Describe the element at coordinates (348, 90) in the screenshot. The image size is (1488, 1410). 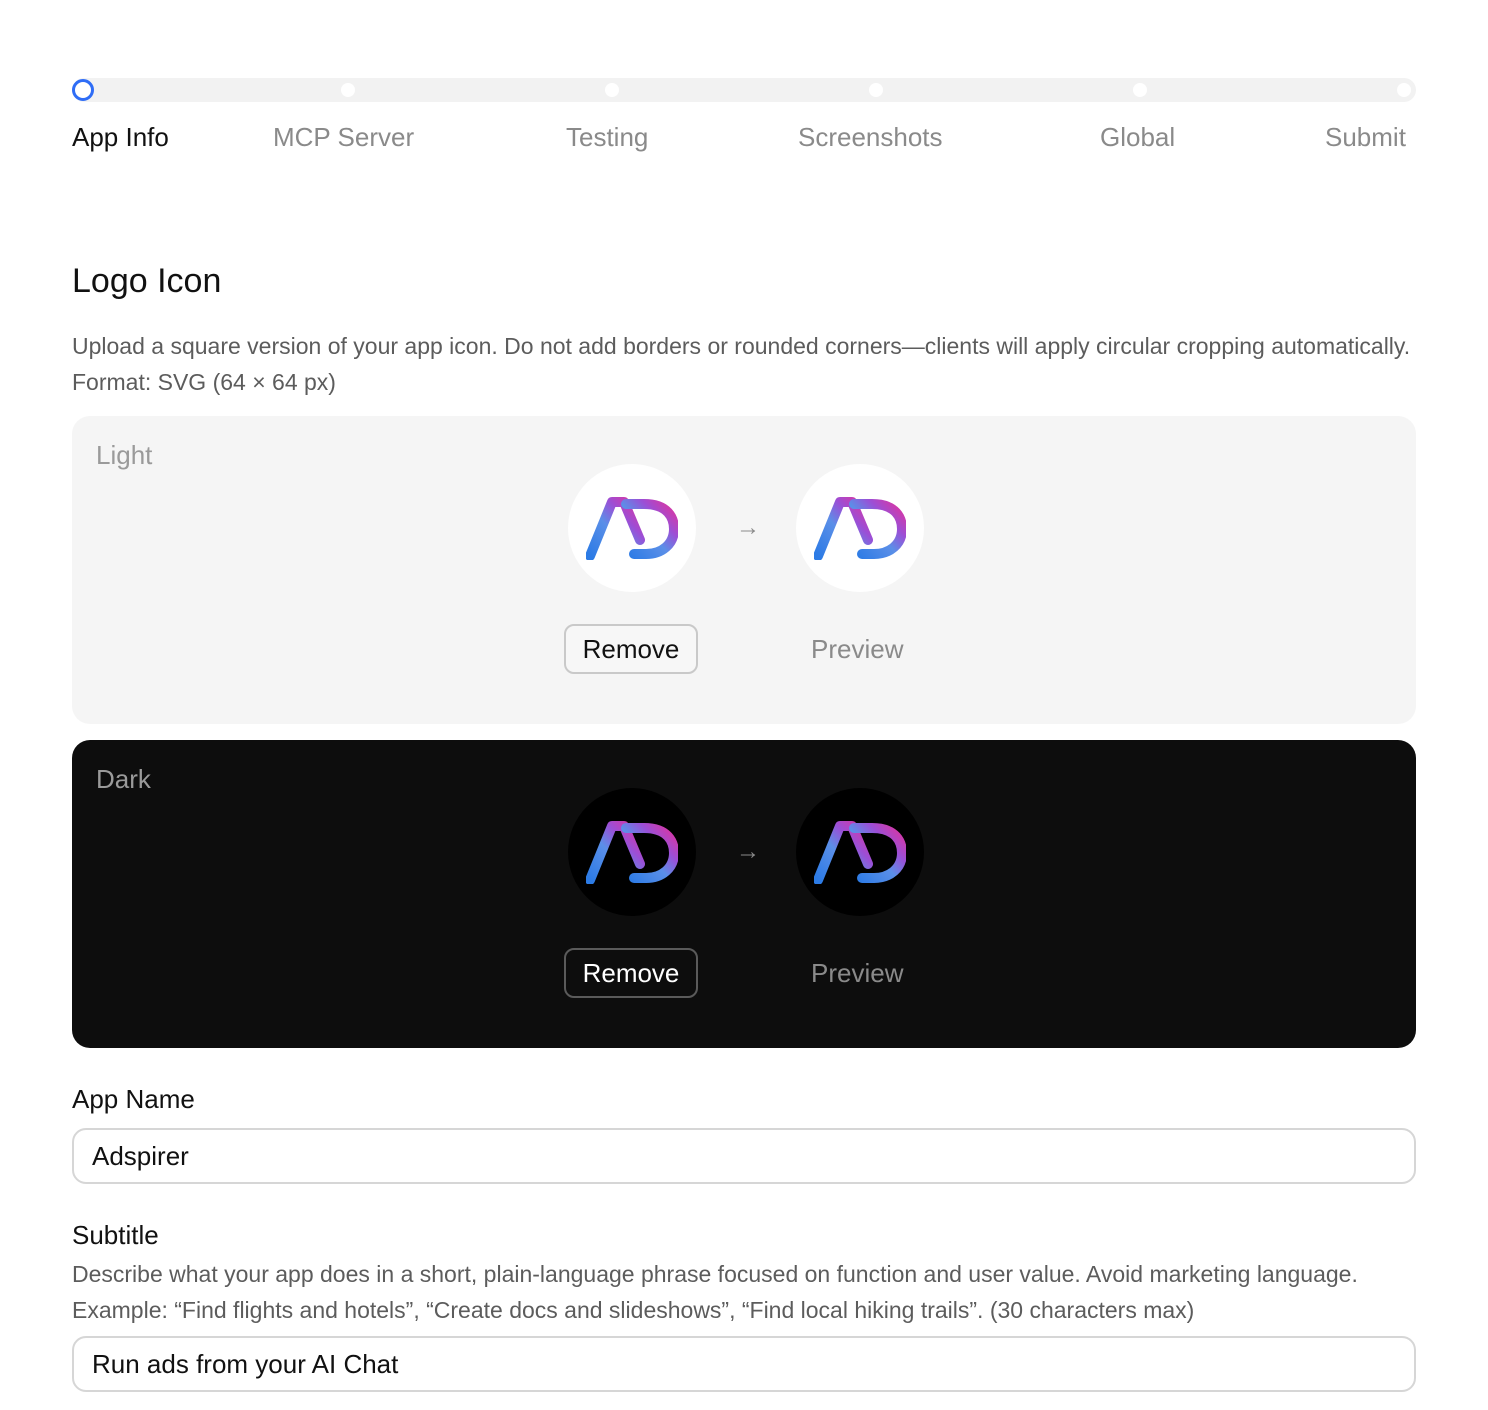
I see `step-dot-mcp-server` at that location.